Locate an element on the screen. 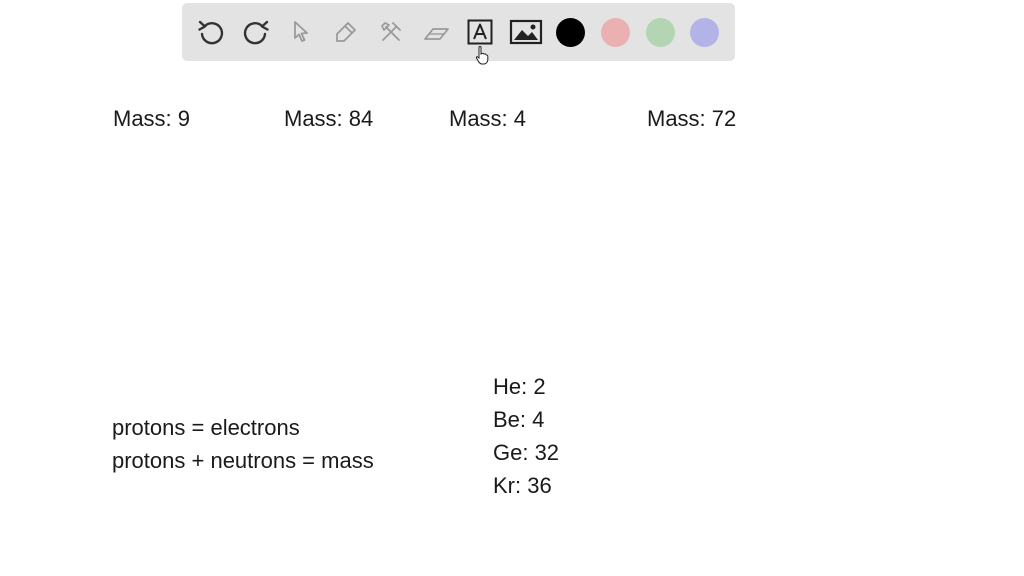 This screenshot has height=576, width=1024. color-swatch-red is located at coordinates (615, 32).